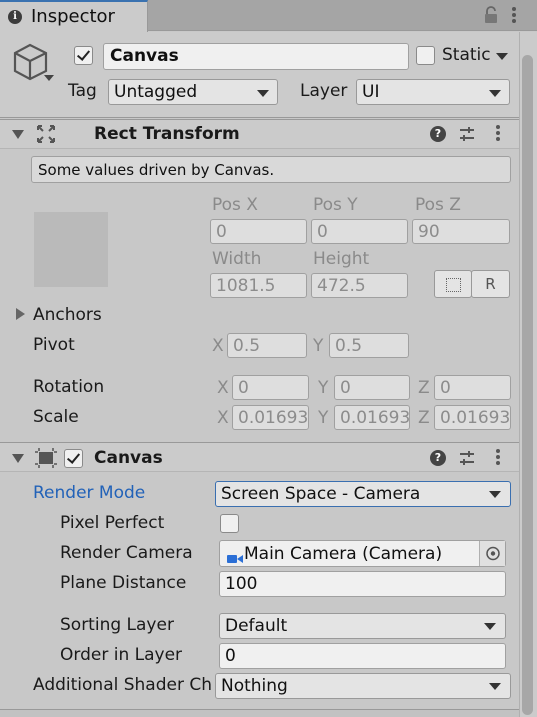 This screenshot has height=717, width=537. I want to click on rotation-z-label: Z, so click(424, 388).